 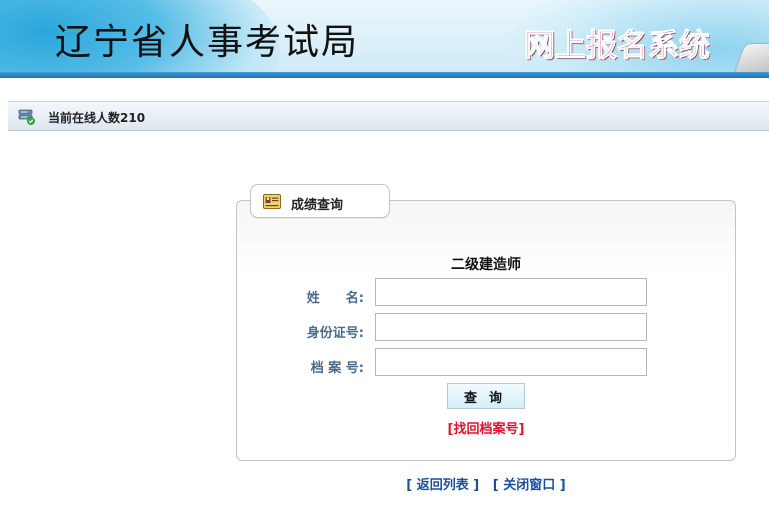 I want to click on online-users-count: 当前在线人数210, so click(x=97, y=118).